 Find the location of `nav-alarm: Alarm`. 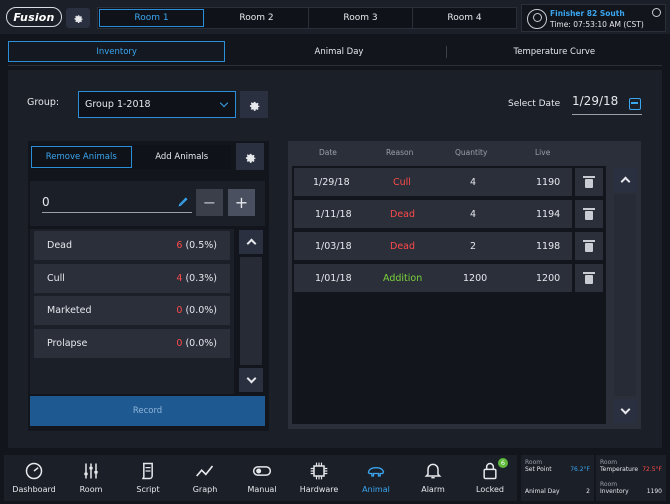

nav-alarm: Alarm is located at coordinates (433, 478).